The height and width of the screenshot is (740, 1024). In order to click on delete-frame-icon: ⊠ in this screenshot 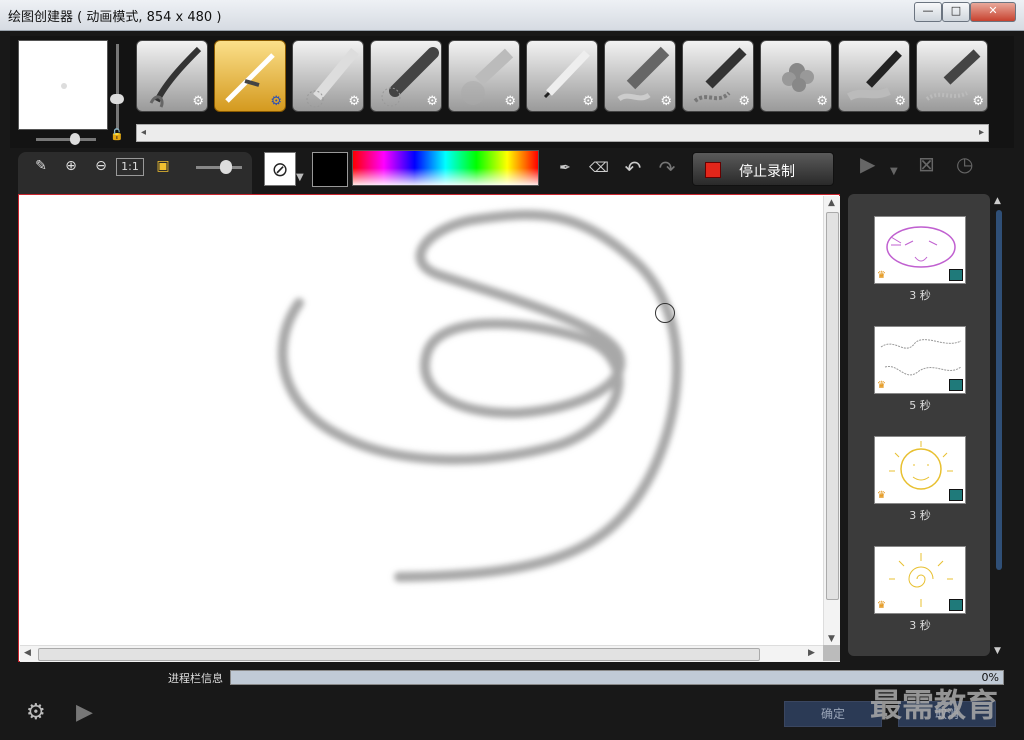, I will do `click(926, 164)`.